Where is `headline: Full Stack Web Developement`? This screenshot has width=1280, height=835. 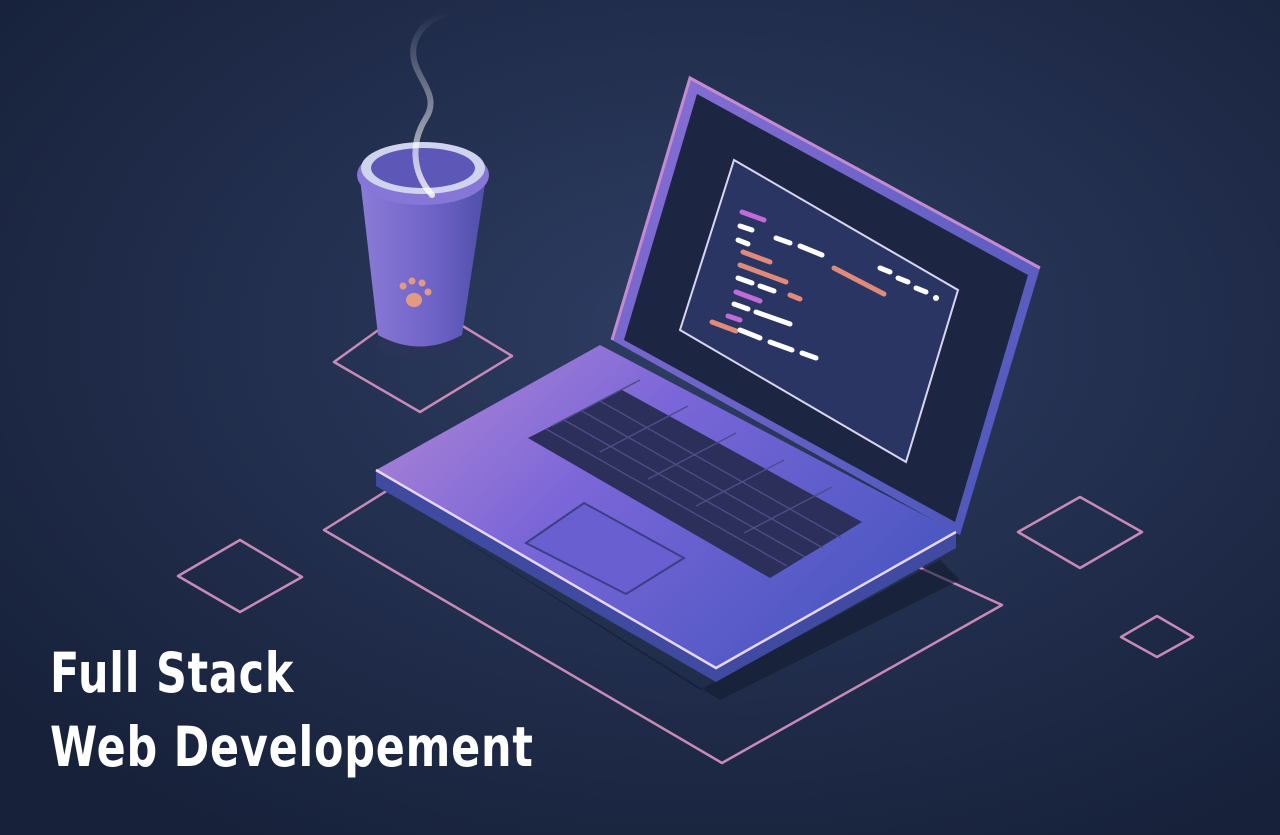
headline: Full Stack Web Developement is located at coordinates (292, 710).